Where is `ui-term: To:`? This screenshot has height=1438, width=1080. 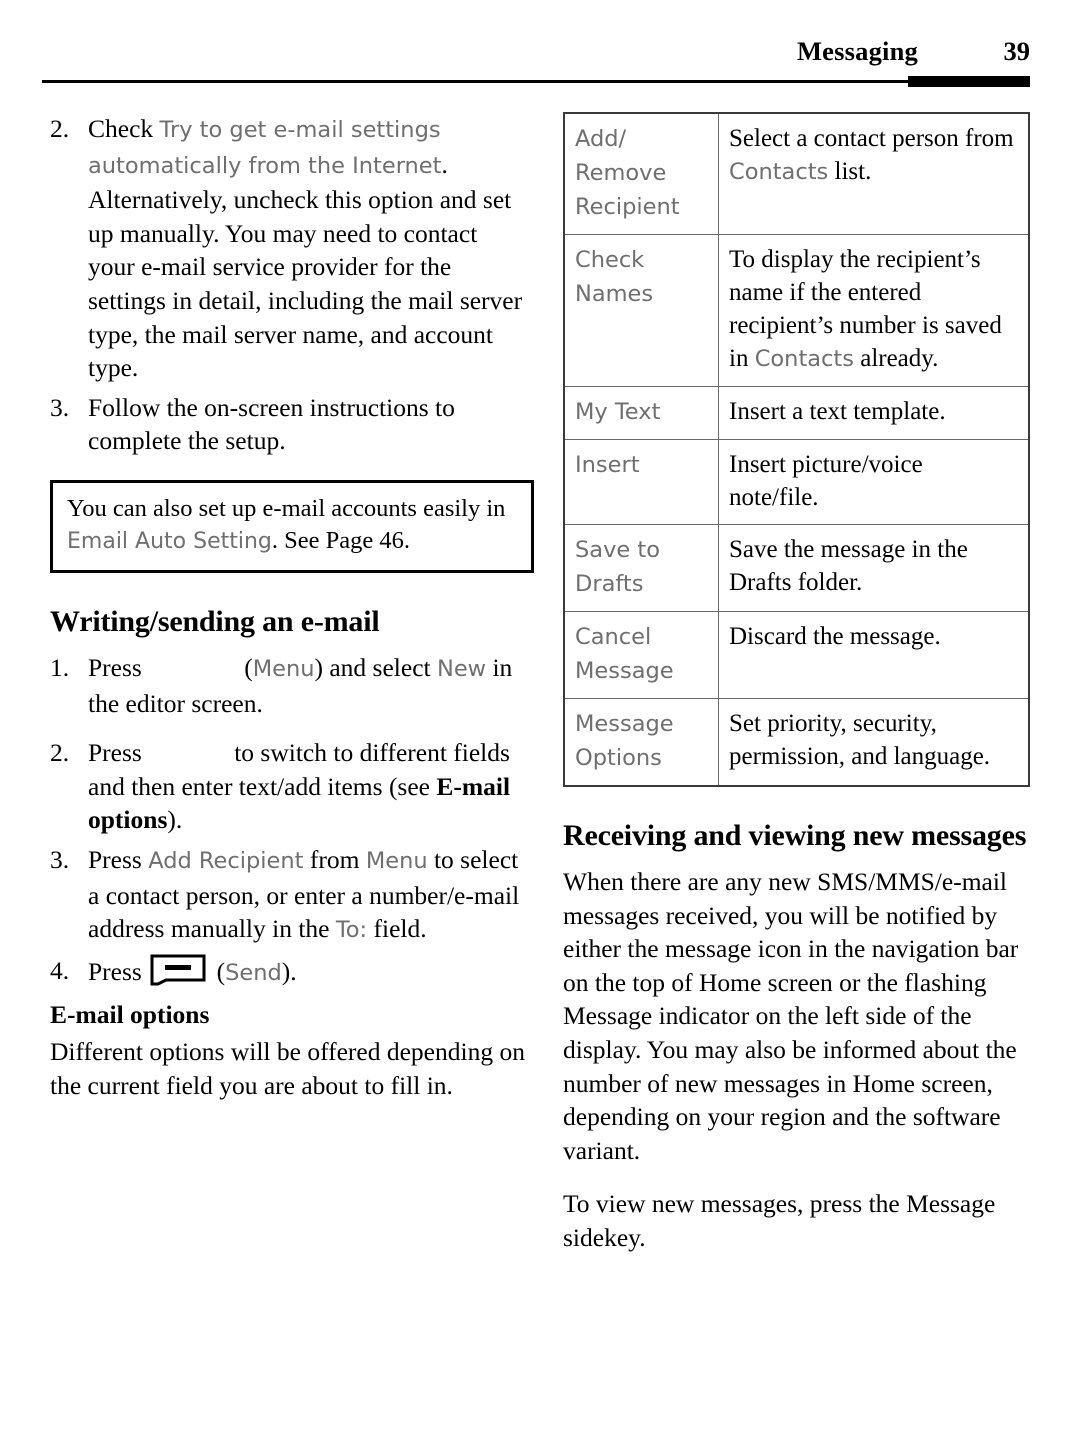 ui-term: To: is located at coordinates (351, 930).